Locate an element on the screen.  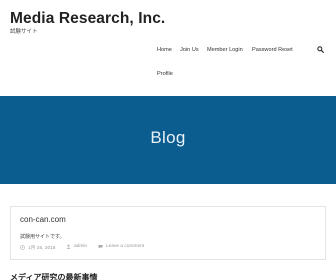
post-comments: Leave a comment is located at coordinates (121, 246).